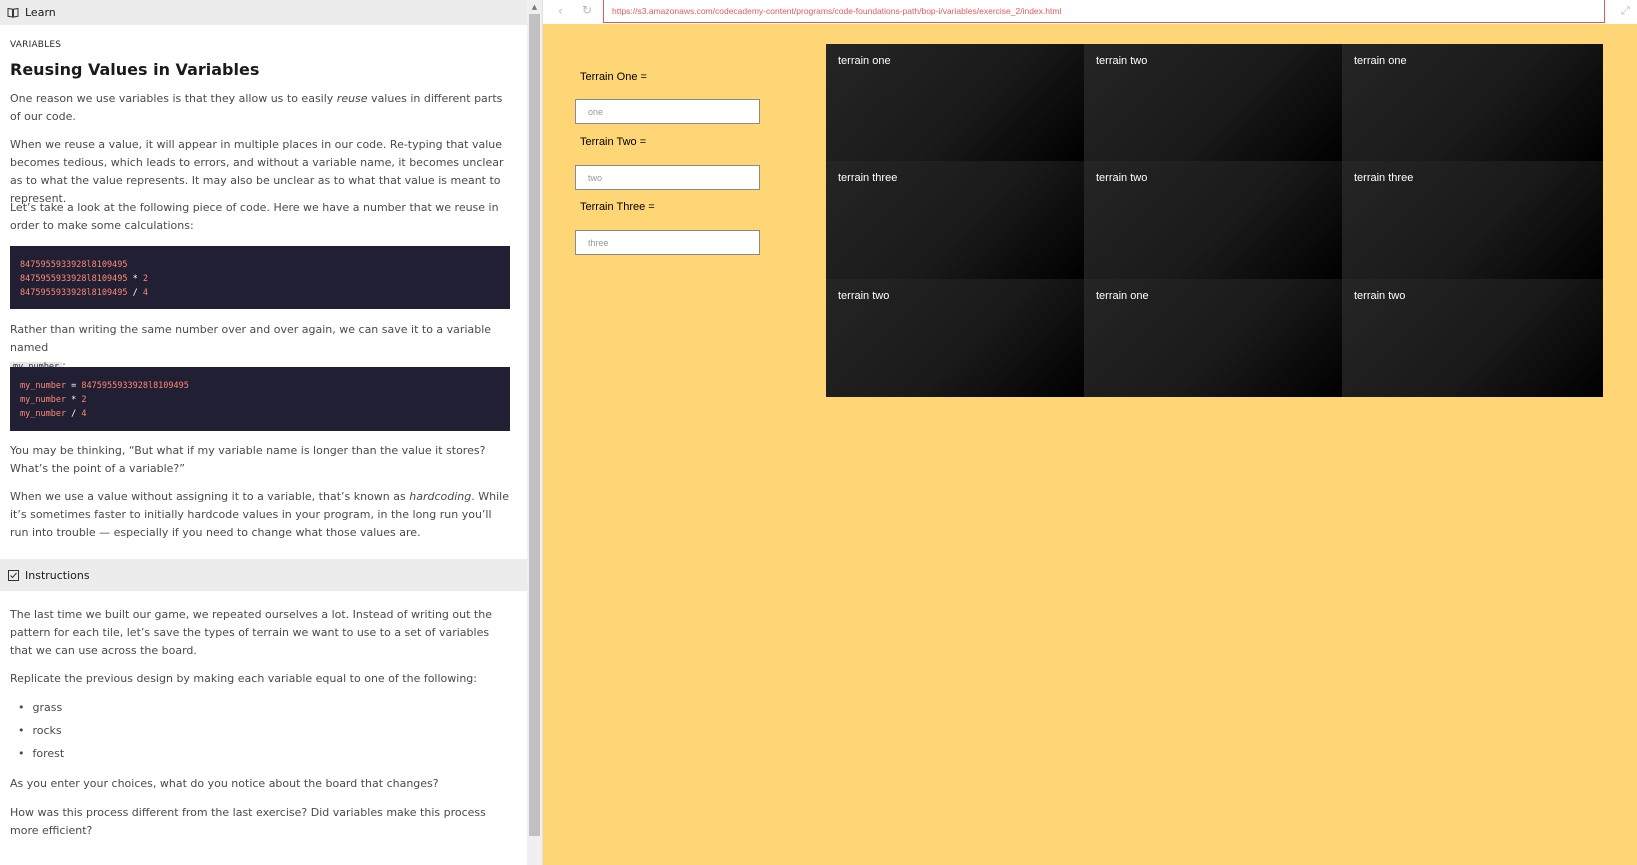  I want to click on terrain-one-input: one, so click(667, 111).